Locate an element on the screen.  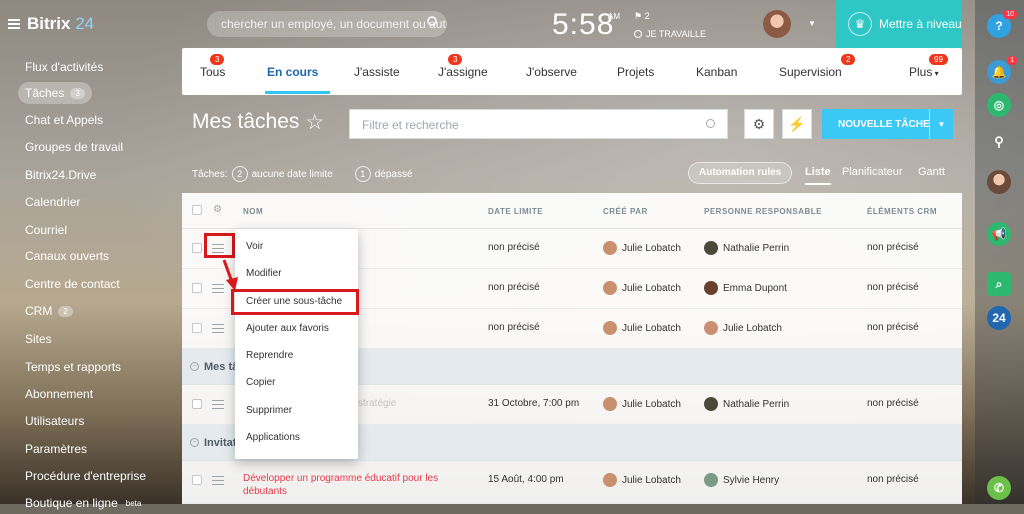
sidebar-item: Bitrix24.Drive is located at coordinates (60, 175).